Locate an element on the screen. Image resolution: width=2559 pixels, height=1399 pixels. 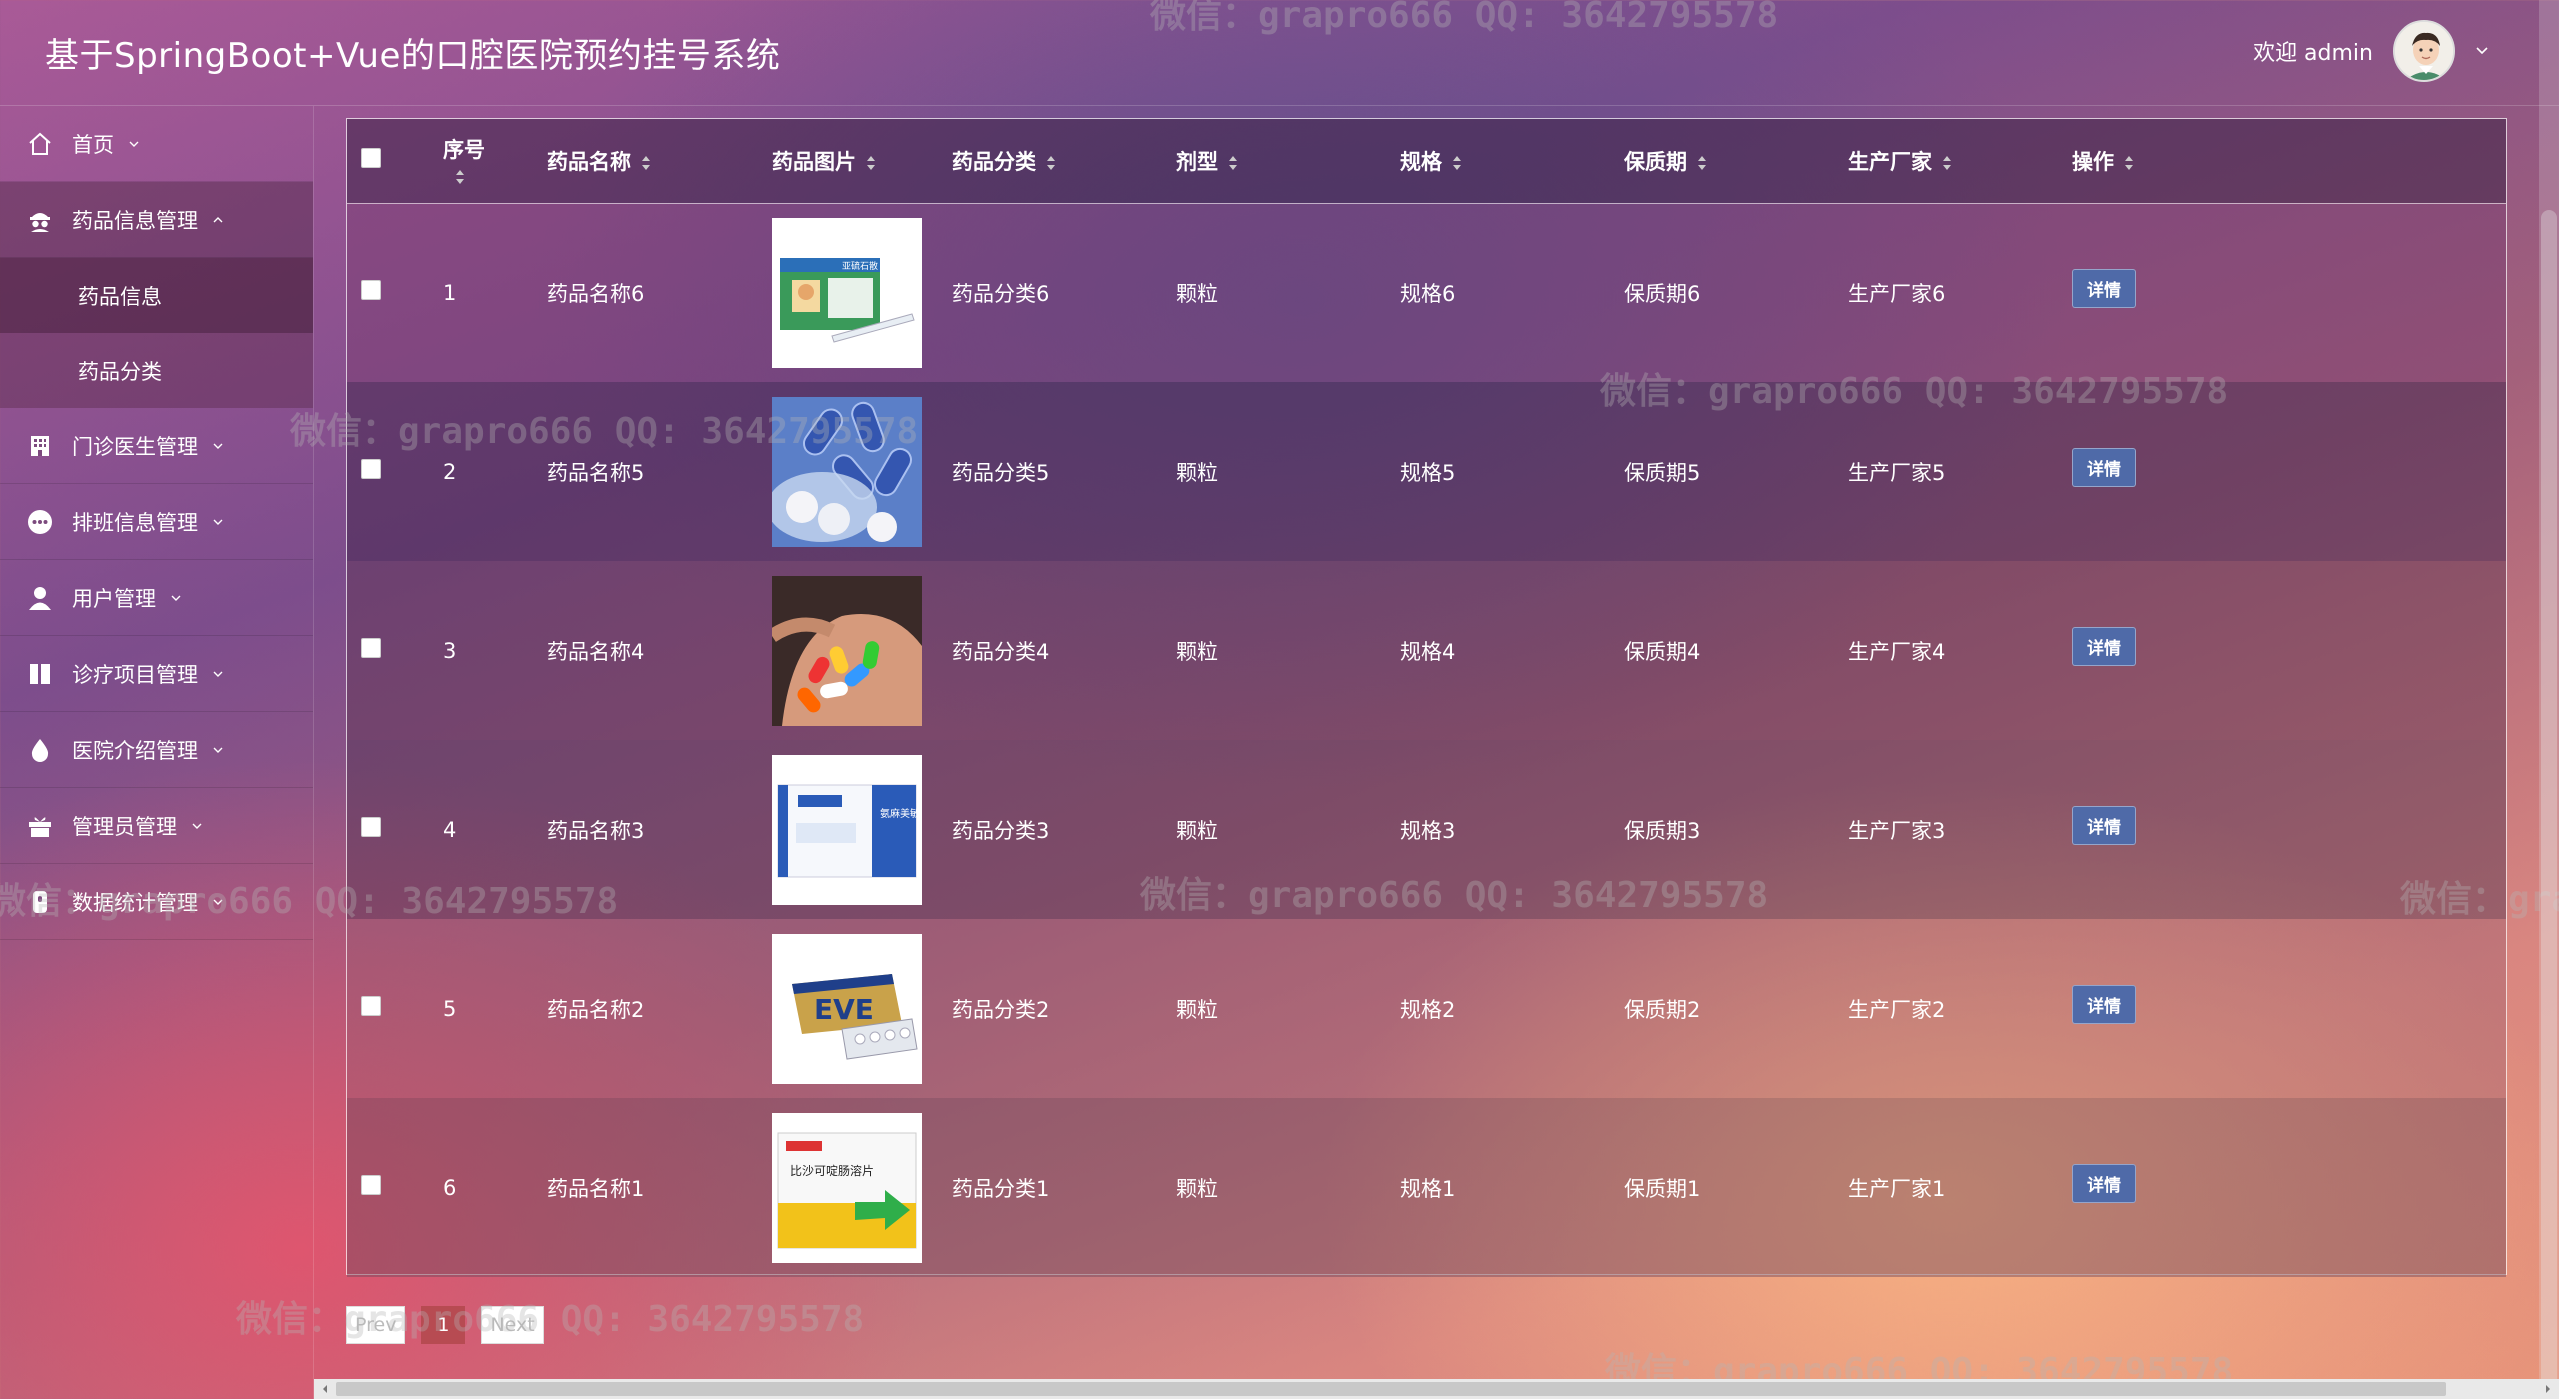
horizontal-scrollbar is located at coordinates (1436, 1389).